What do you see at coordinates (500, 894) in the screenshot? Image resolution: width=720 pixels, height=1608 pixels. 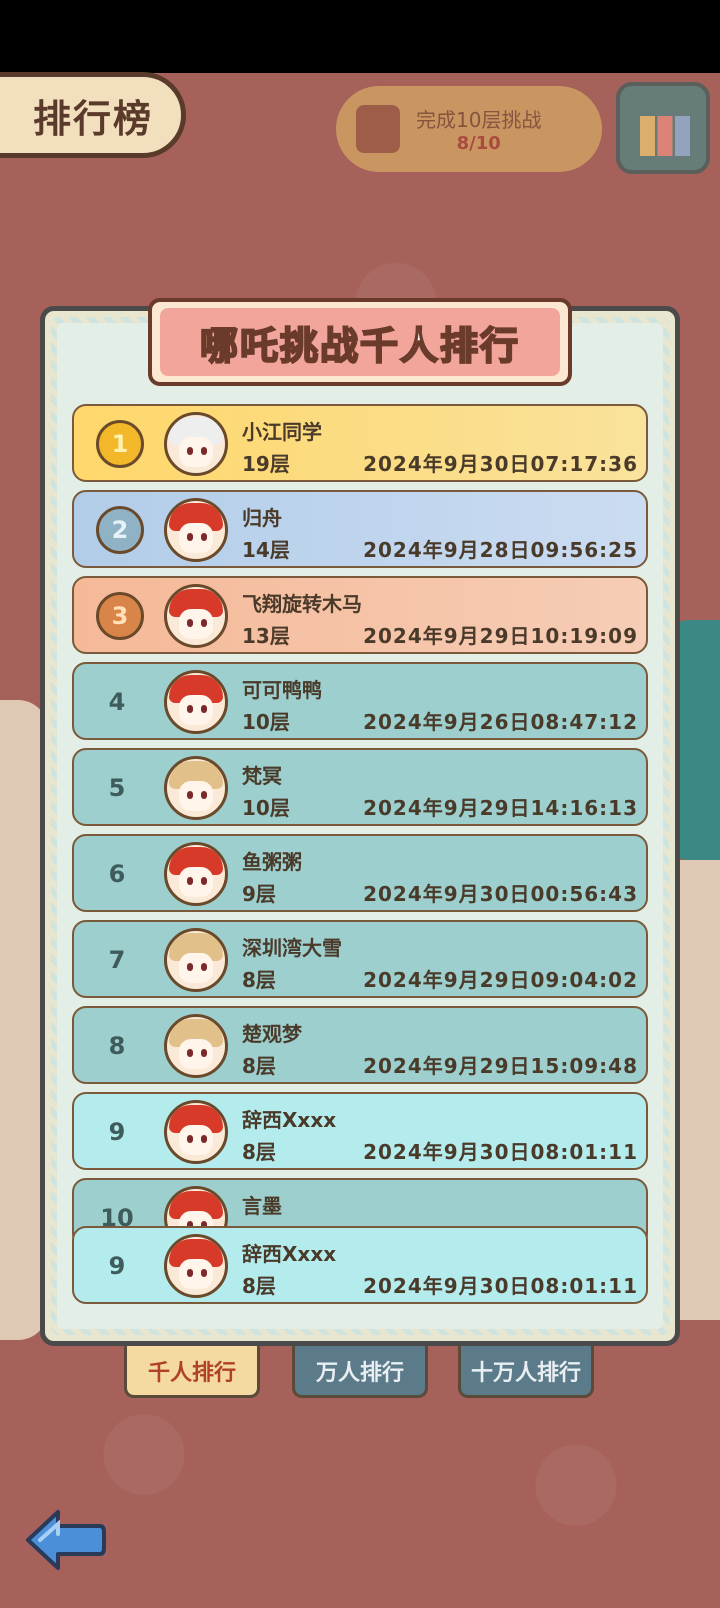 I see `record-time: 2024年9月30日00:56:43` at bounding box center [500, 894].